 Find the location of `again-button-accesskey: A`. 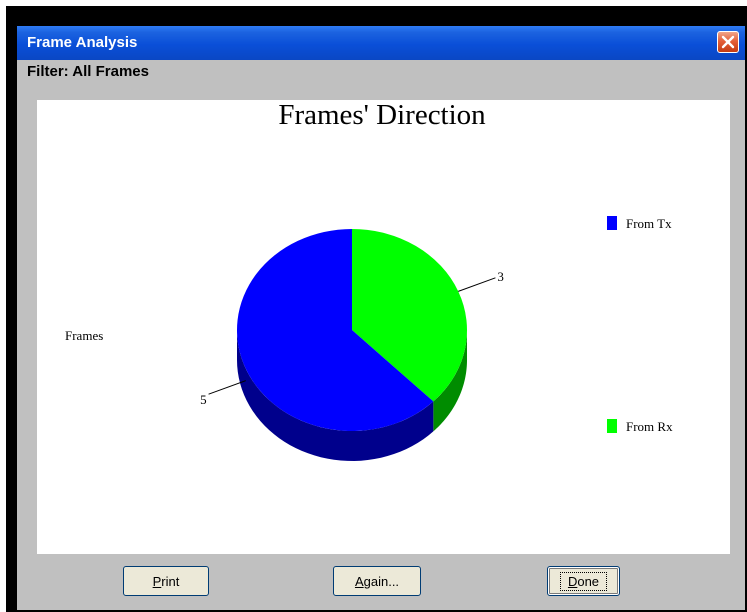

again-button-accesskey: A is located at coordinates (359, 581).